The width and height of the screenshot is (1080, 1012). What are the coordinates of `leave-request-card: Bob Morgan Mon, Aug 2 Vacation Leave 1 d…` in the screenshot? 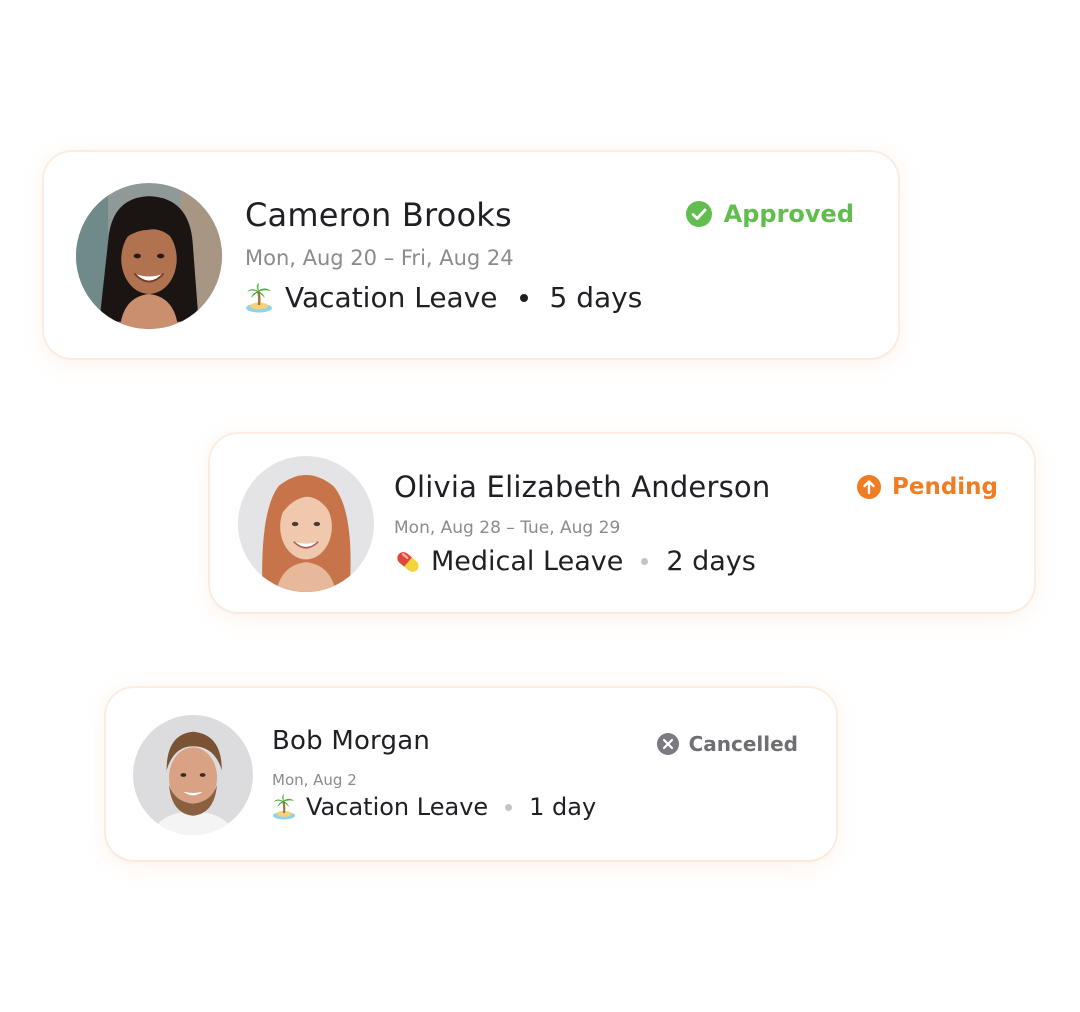 It's located at (471, 774).